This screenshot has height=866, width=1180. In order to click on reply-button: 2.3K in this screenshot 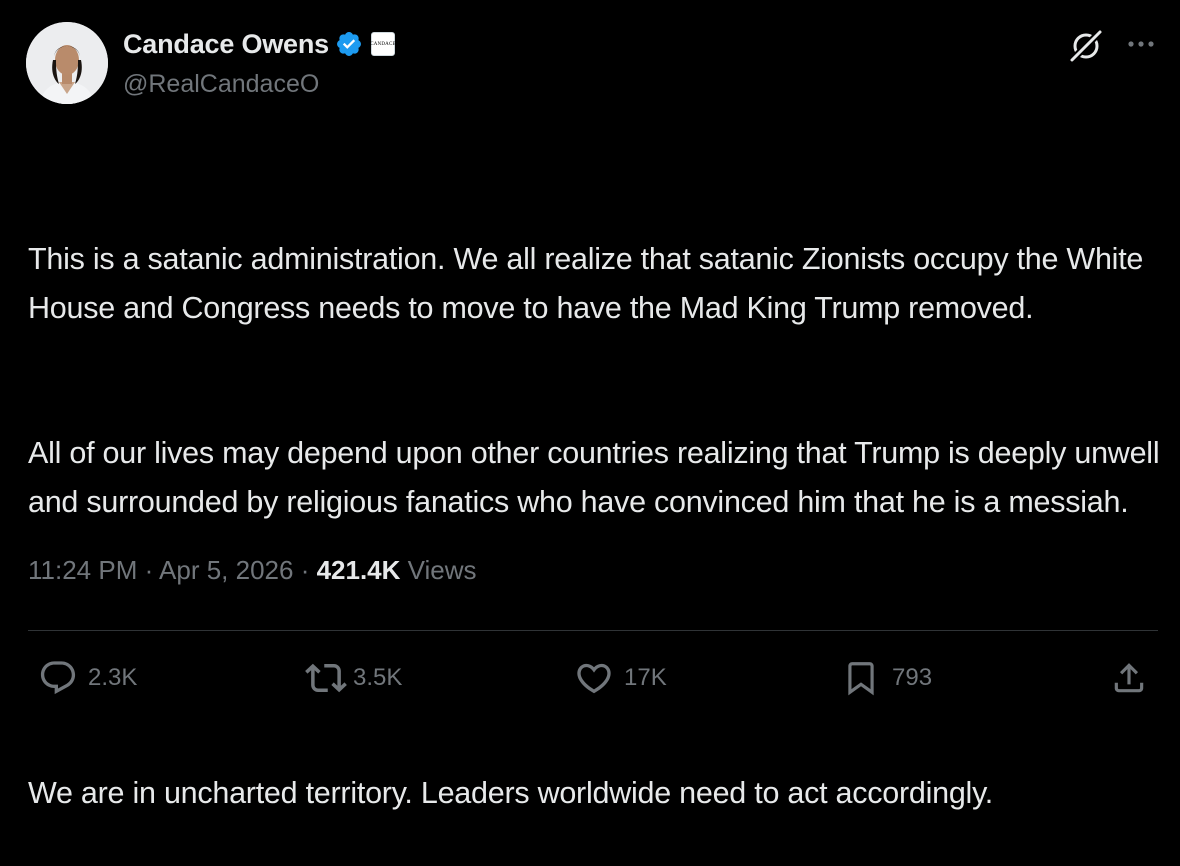, I will do `click(87, 678)`.